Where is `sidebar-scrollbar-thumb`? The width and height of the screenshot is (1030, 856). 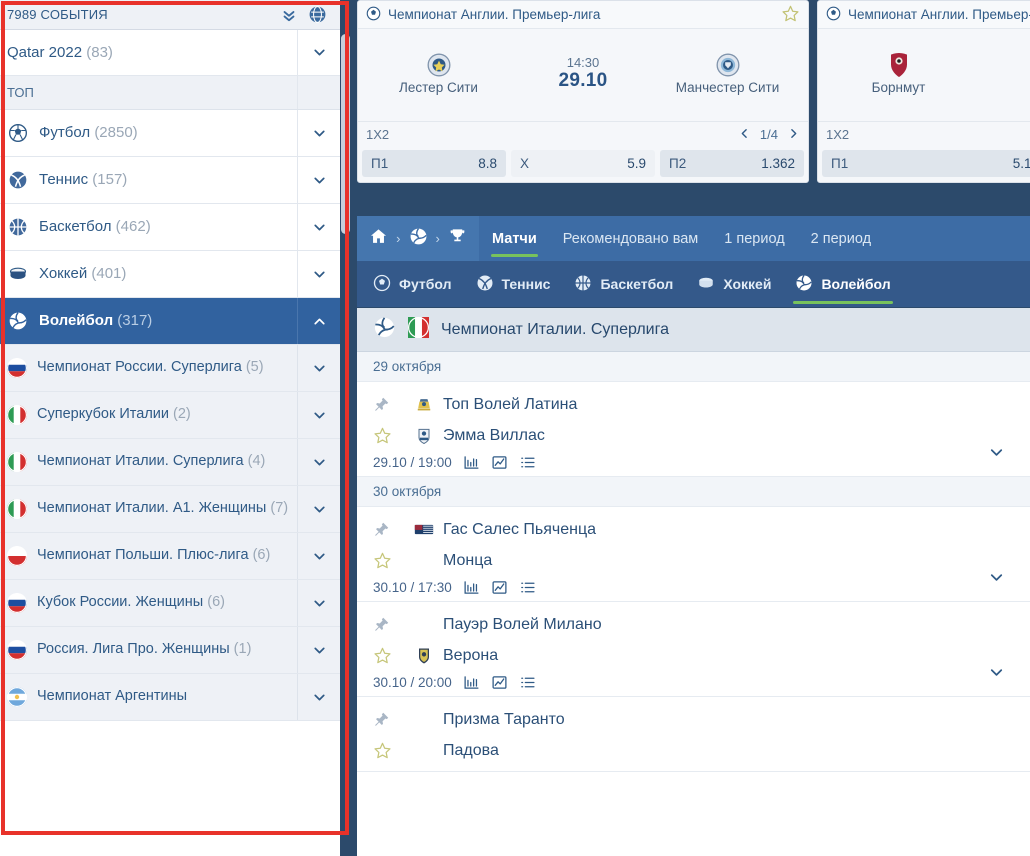 sidebar-scrollbar-thumb is located at coordinates (345, 134).